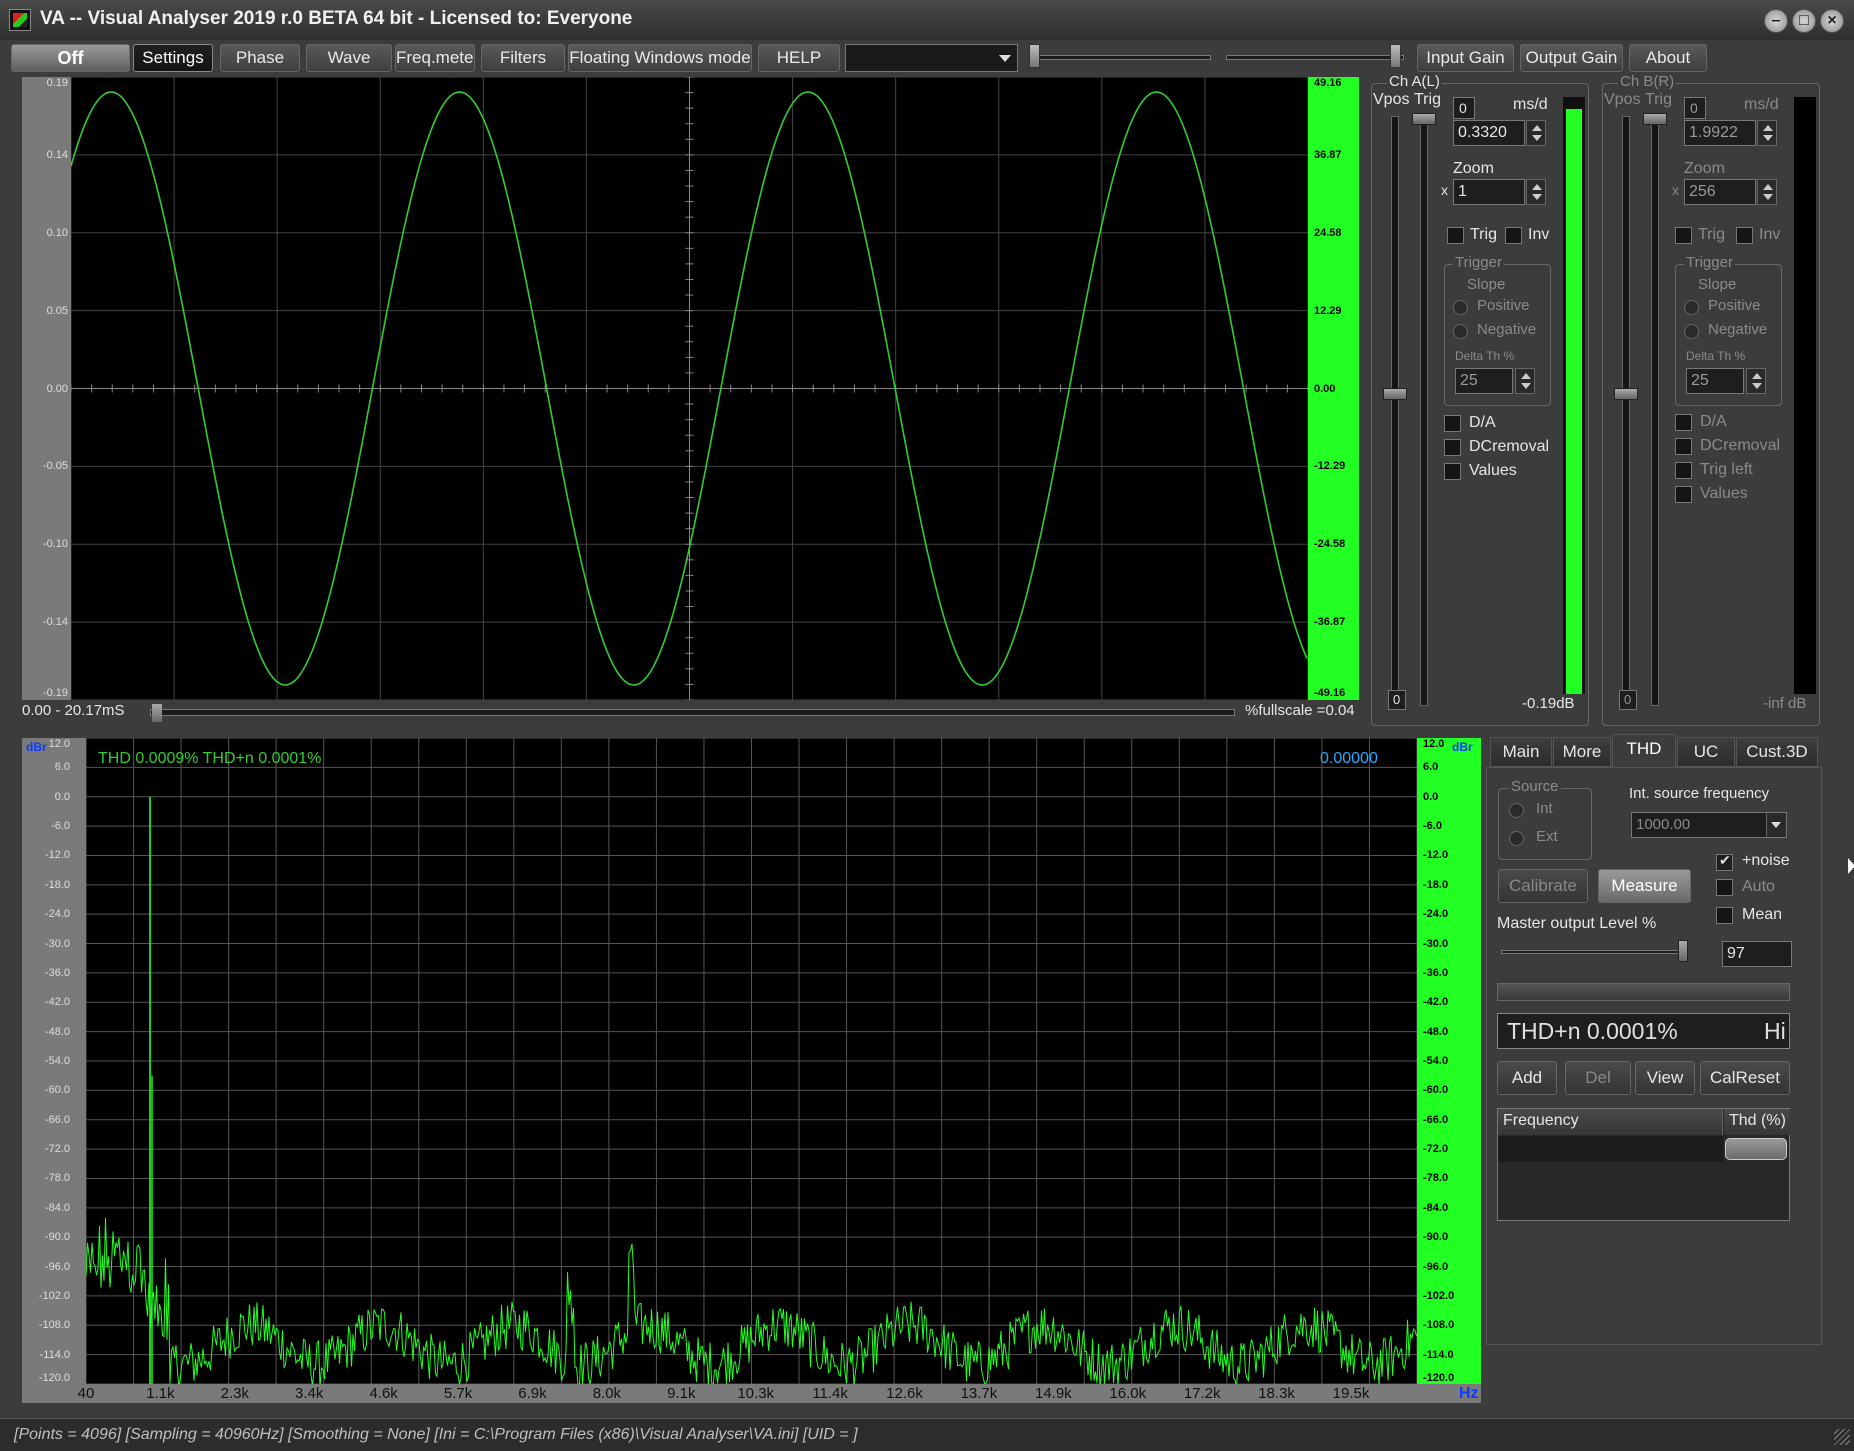 This screenshot has height=1451, width=1854. I want to click on filters-button: Filters, so click(523, 58).